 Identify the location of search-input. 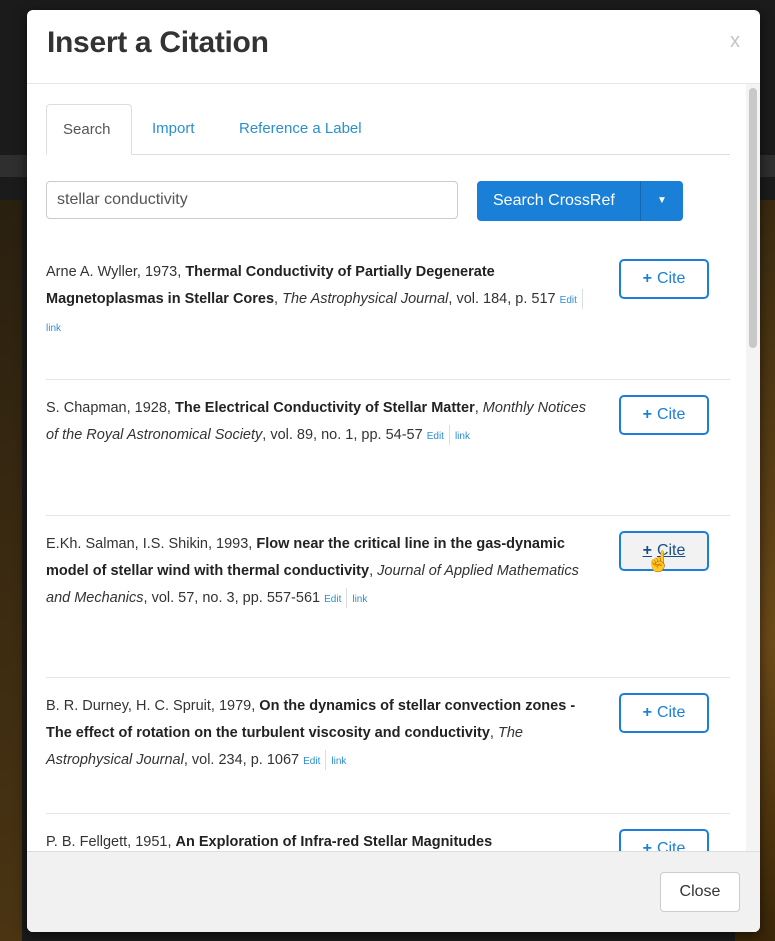
(252, 200).